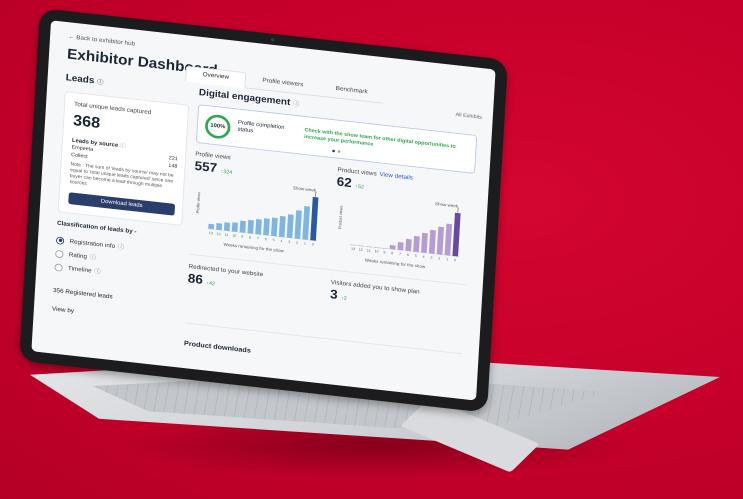  Describe the element at coordinates (297, 243) in the screenshot. I see `x-tick-label: 2` at that location.